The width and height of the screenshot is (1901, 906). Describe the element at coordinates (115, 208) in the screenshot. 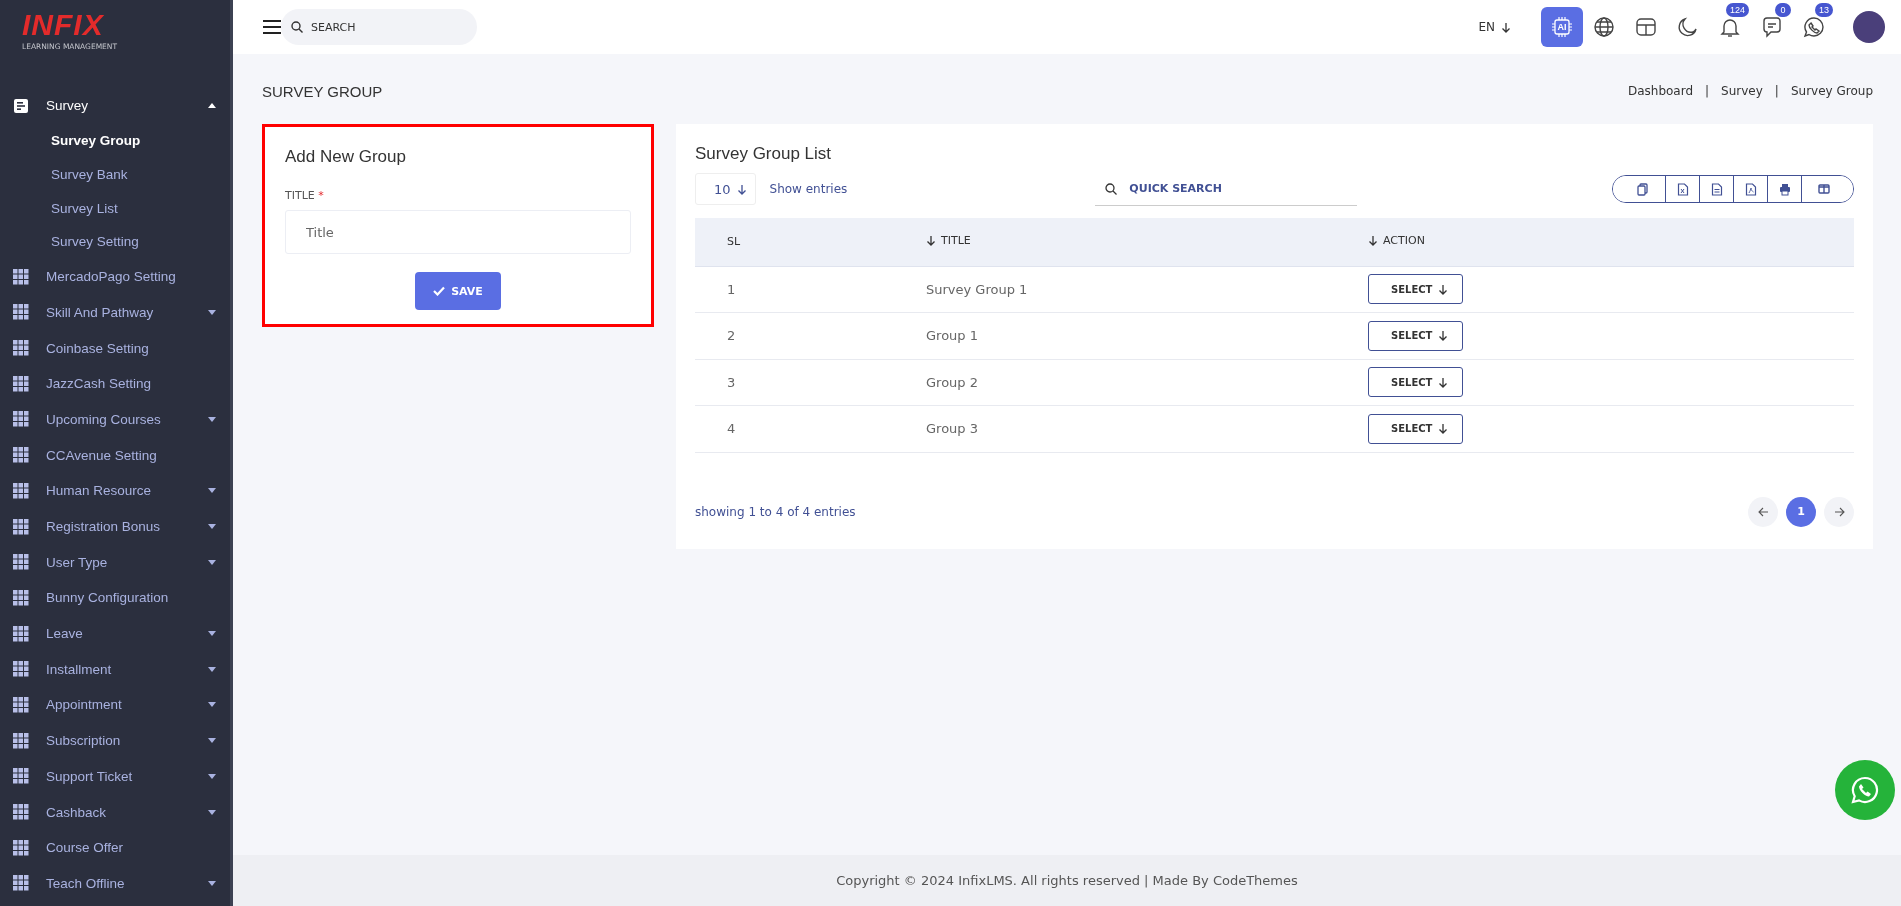

I see `sidebar-subitem: Survey List` at that location.